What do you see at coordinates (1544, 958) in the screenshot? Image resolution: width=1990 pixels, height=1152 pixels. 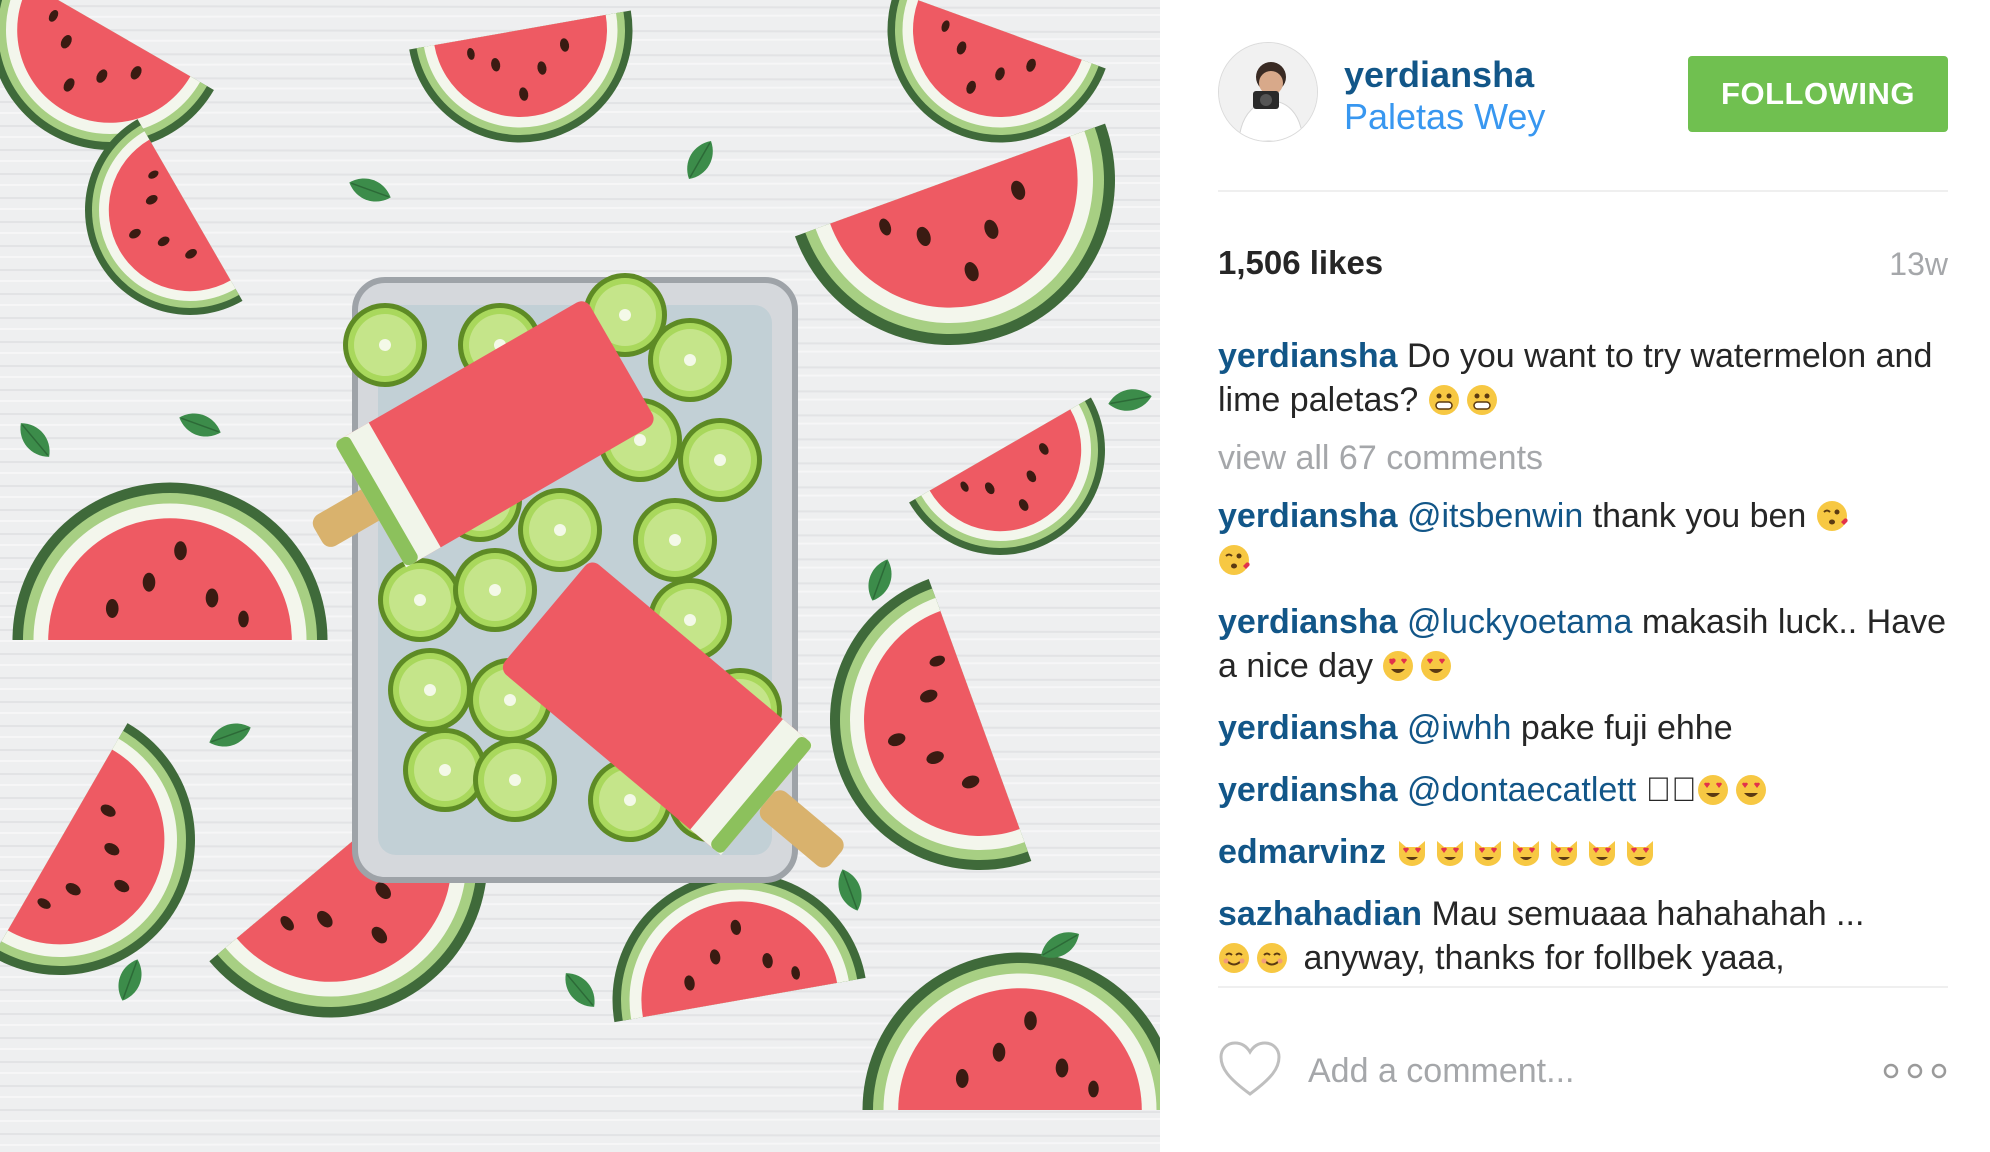 I see `comment-text-continued: anyway, thanks for follbek yaaa,` at bounding box center [1544, 958].